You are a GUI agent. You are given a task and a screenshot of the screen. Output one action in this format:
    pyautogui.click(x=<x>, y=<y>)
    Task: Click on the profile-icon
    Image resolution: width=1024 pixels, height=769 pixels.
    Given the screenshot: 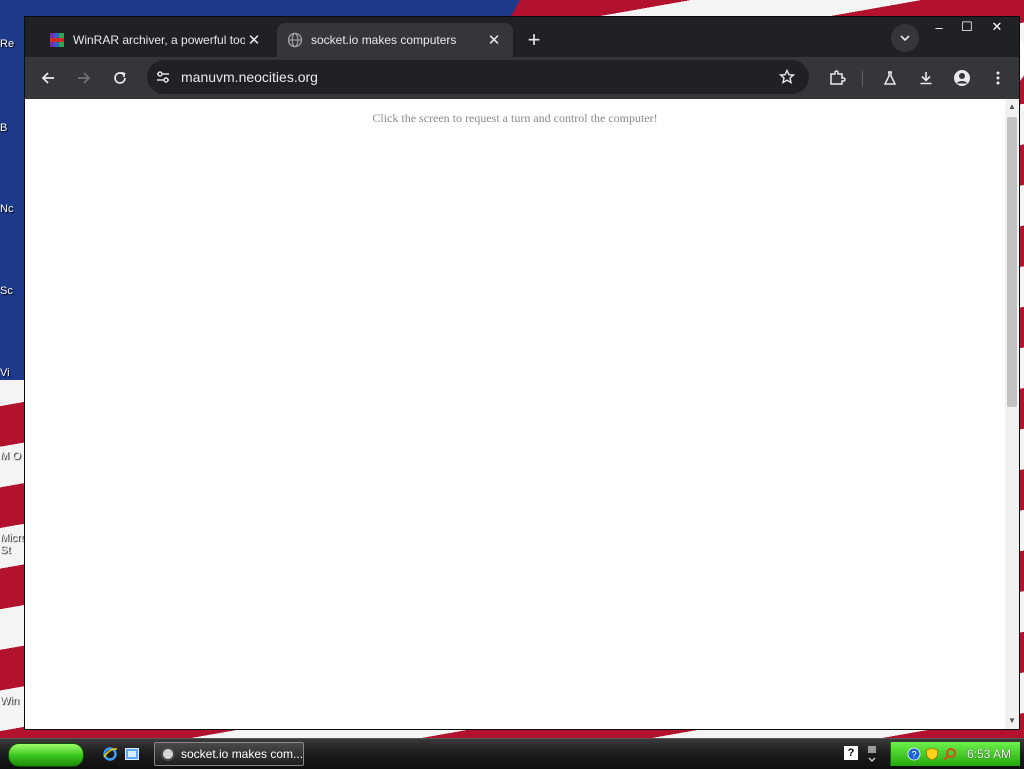 What is the action you would take?
    pyautogui.click(x=962, y=78)
    